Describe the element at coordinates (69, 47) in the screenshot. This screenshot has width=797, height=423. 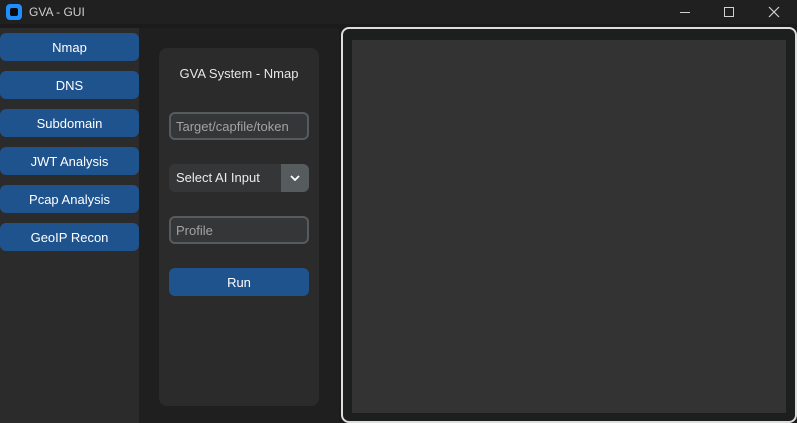
I see `sidebar-item-nmap: Nmap` at that location.